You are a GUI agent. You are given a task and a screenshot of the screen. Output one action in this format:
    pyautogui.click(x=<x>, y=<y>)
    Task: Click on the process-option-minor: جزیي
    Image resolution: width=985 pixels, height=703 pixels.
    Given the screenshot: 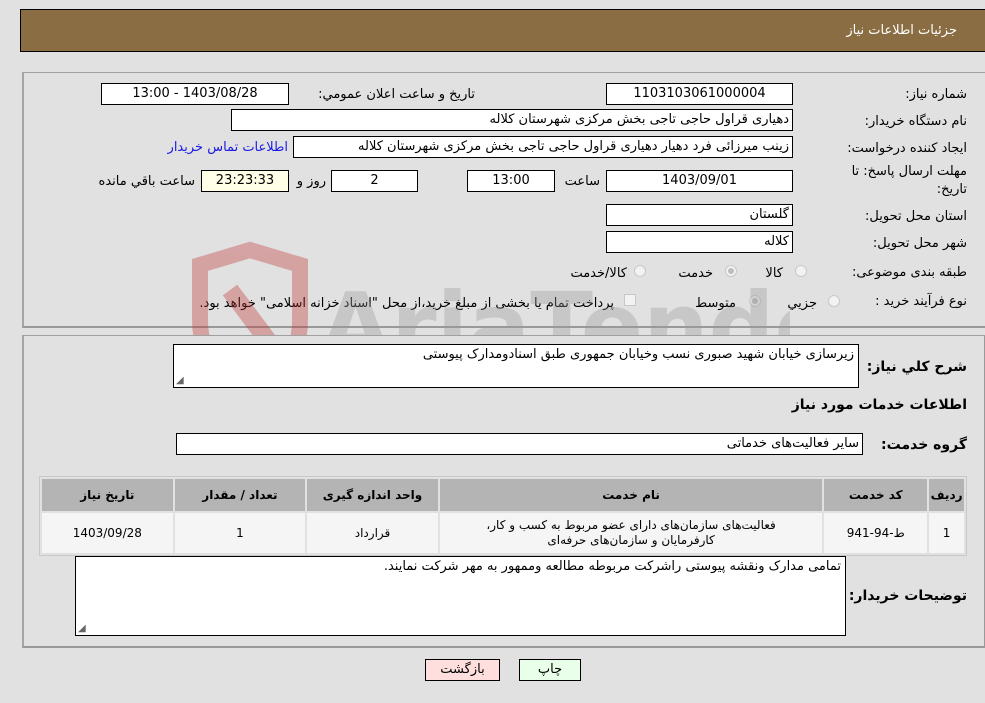 What is the action you would take?
    pyautogui.click(x=802, y=303)
    